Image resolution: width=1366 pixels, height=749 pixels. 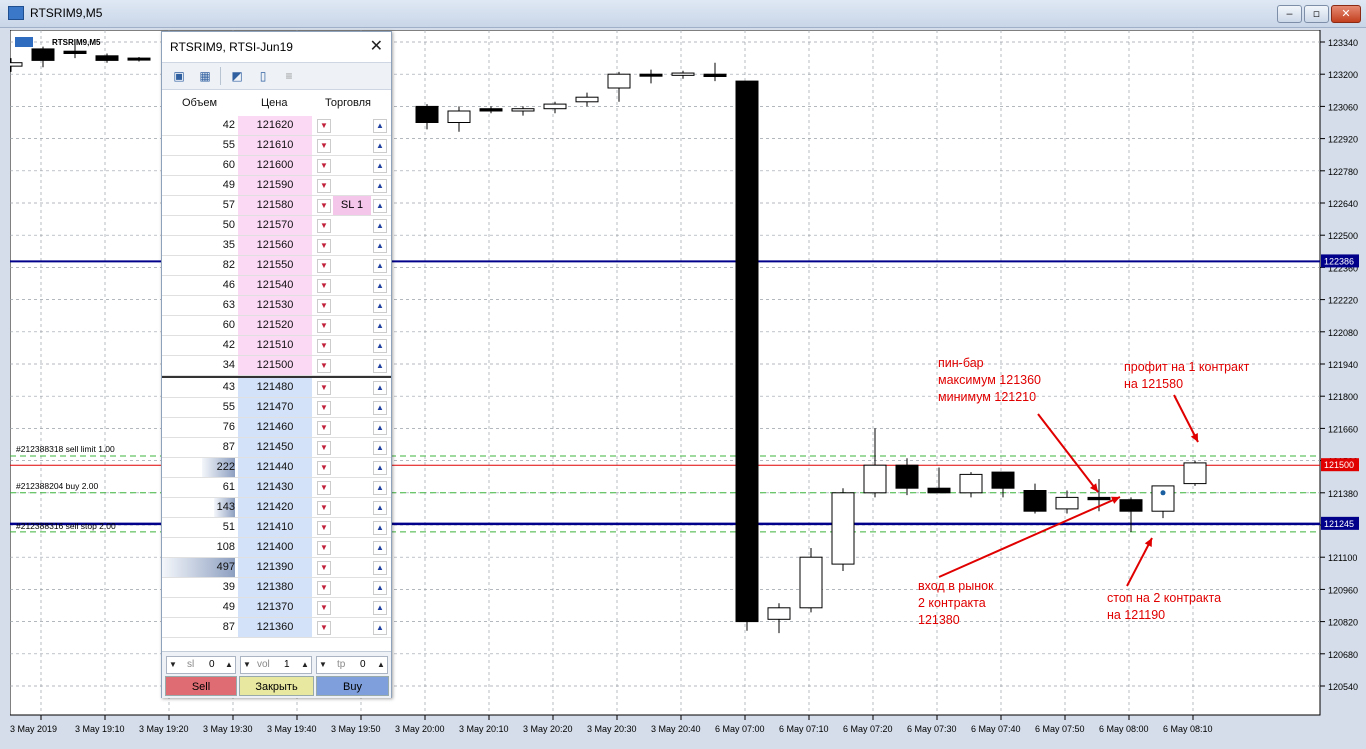 I want to click on price-cell: 121400, so click(x=275, y=547).